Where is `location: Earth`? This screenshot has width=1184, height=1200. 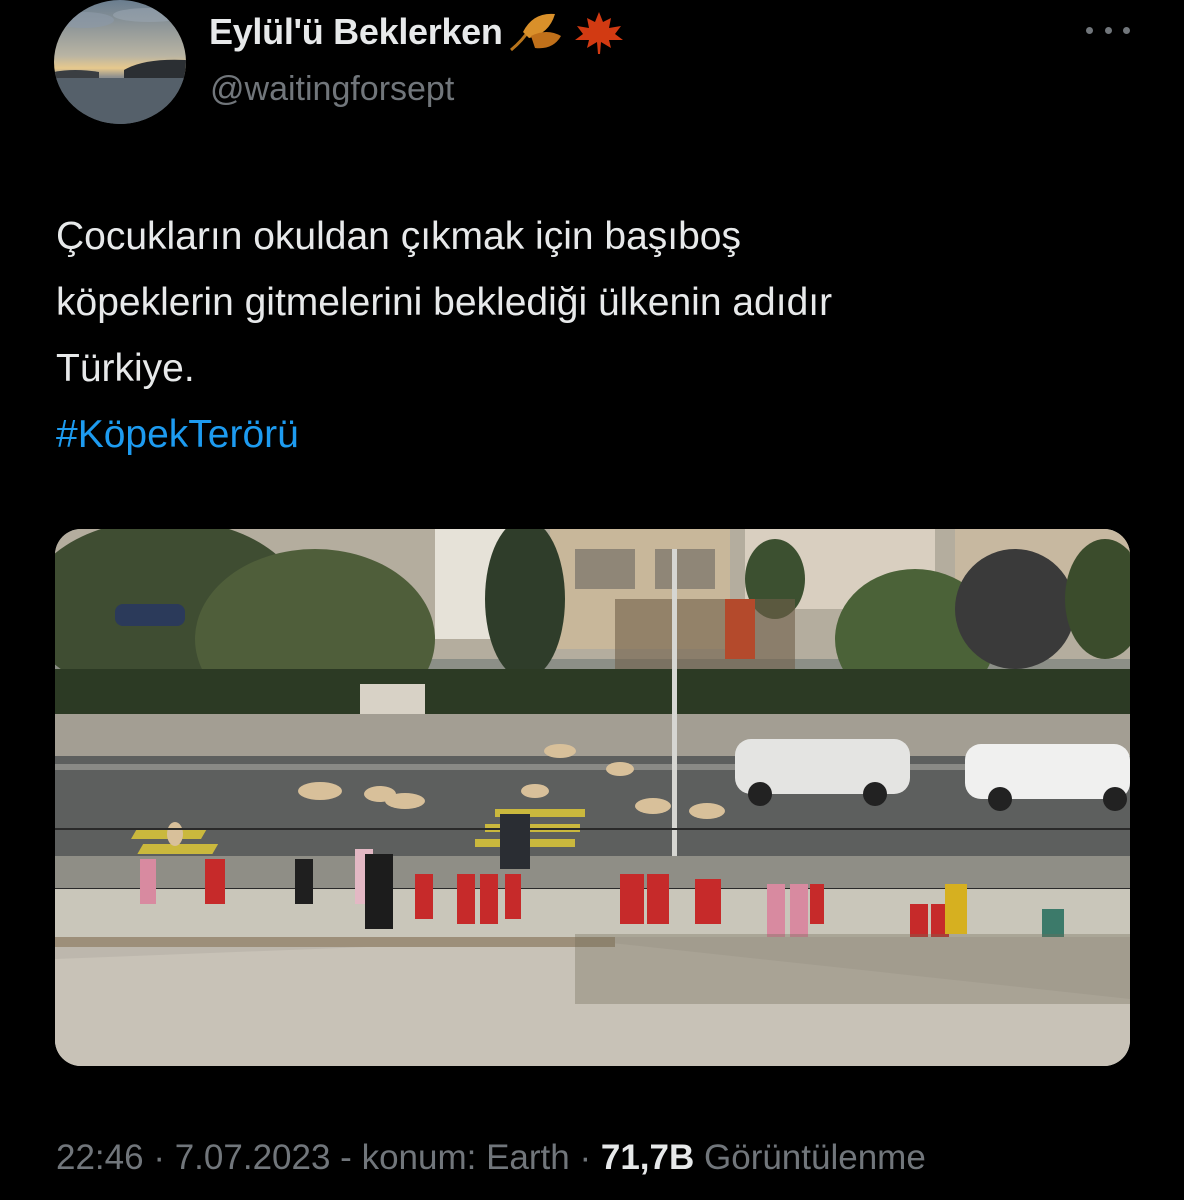 location: Earth is located at coordinates (528, 1157).